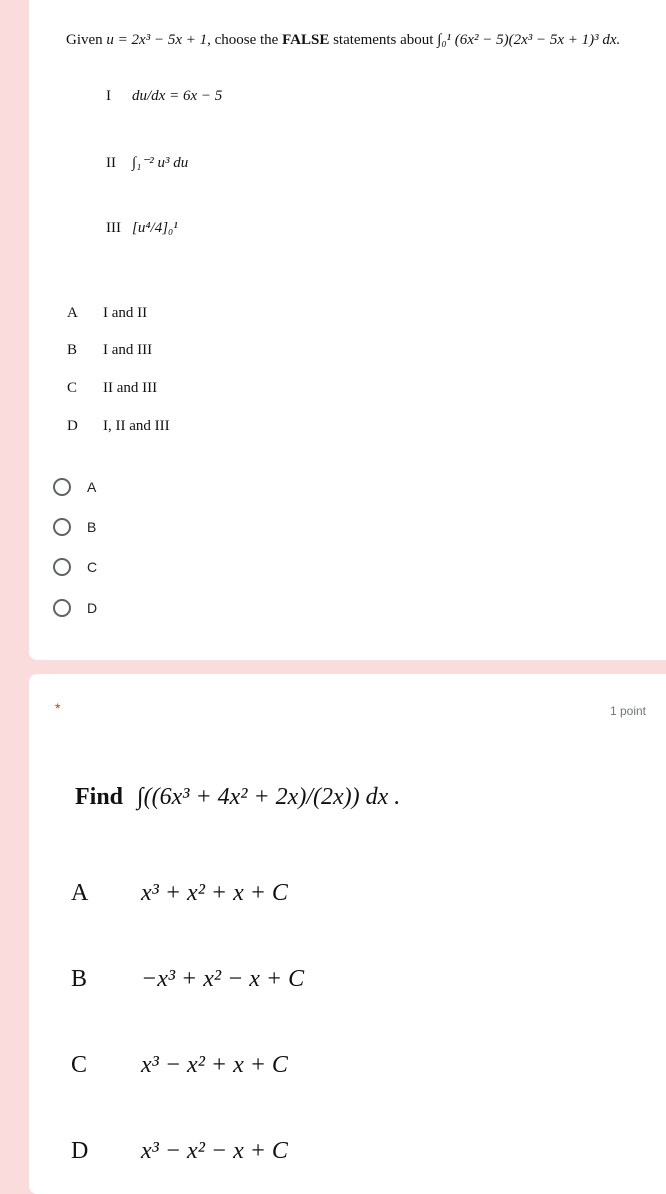 This screenshot has width=666, height=1194. I want to click on question-prompt: Find ∫((6x³ + 4x² + 2x)/(2x)) dx ., so click(237, 797).